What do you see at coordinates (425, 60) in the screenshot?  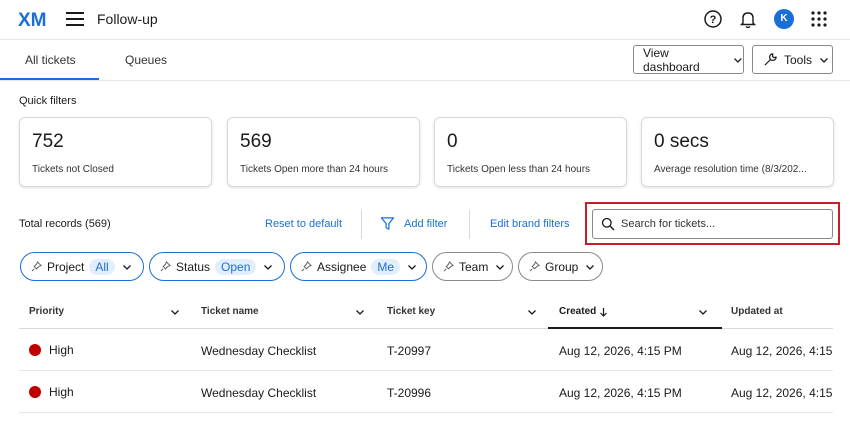 I see `tab-bar: All tickets Queues View dashboard Tools` at bounding box center [425, 60].